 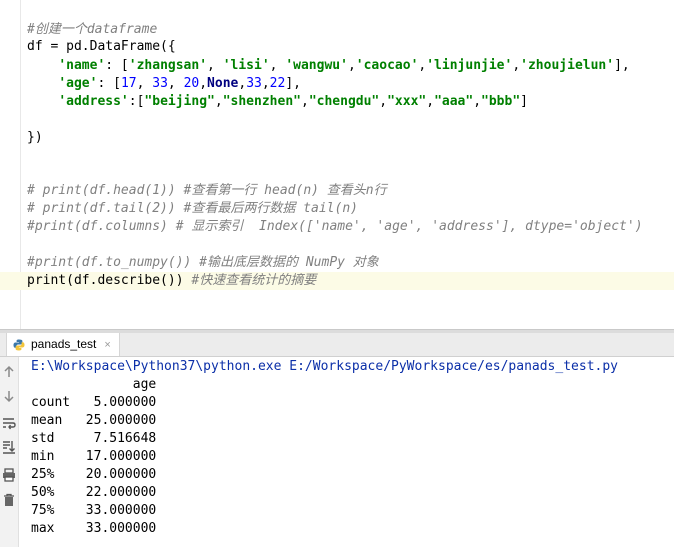 What do you see at coordinates (9, 423) in the screenshot?
I see `soft-wrap-icon` at bounding box center [9, 423].